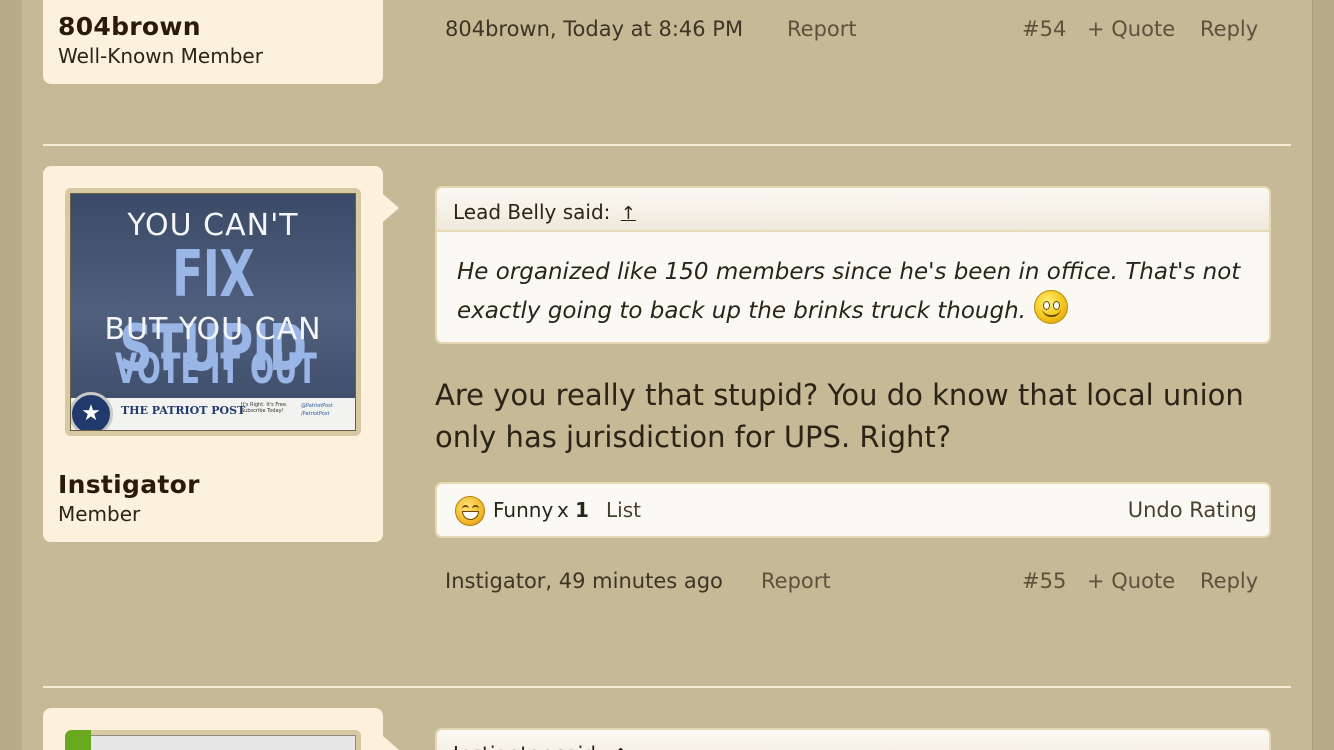 The image size is (1334, 750). I want to click on quote-block: Instigator said: ↑, so click(853, 739).